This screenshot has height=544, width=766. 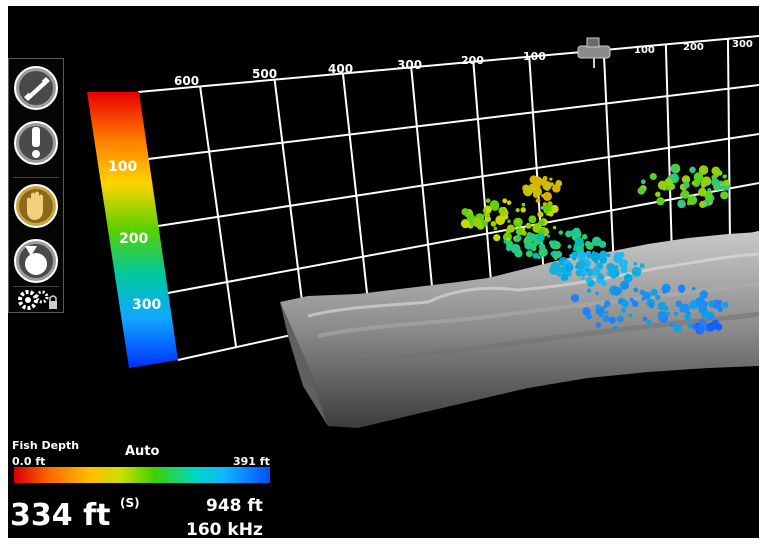 I want to click on legend-mode: Auto, so click(x=142, y=451).